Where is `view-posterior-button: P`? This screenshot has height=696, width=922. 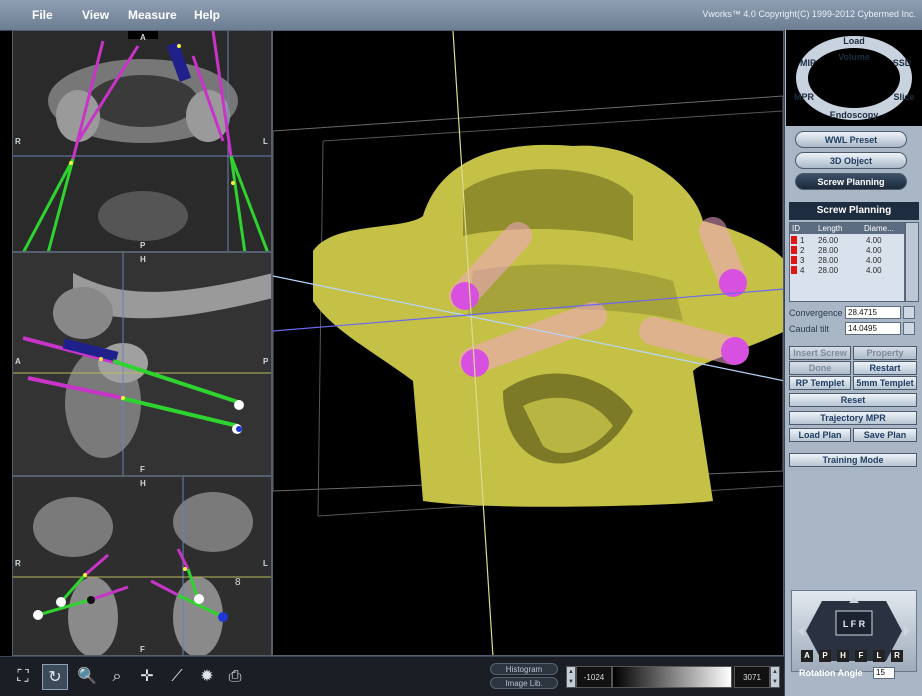
view-posterior-button: P is located at coordinates (825, 656).